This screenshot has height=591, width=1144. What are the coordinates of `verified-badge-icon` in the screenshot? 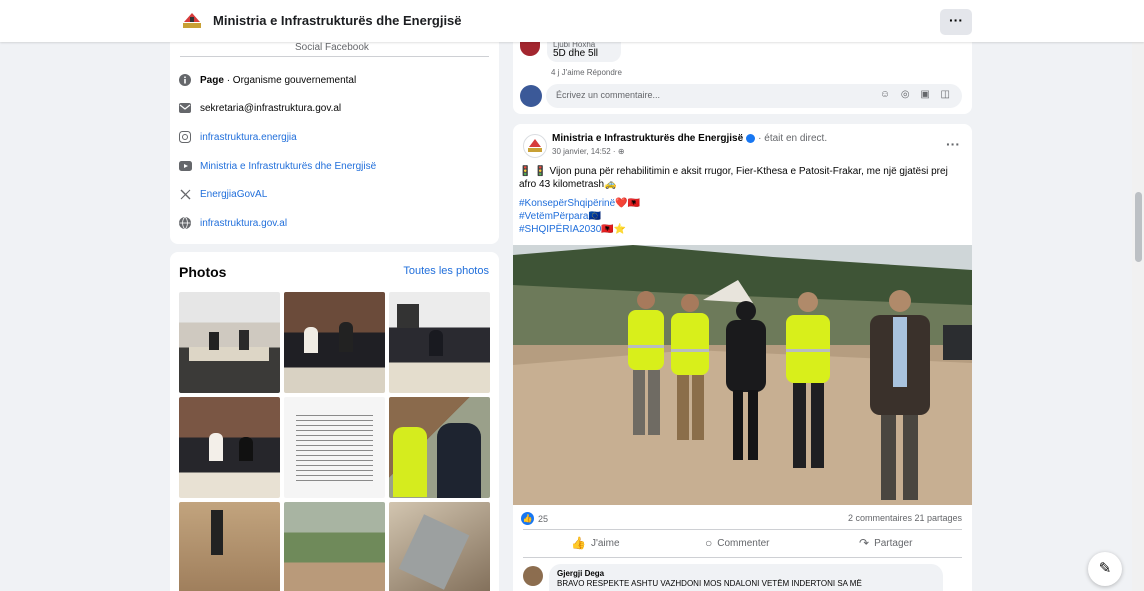 It's located at (751, 138).